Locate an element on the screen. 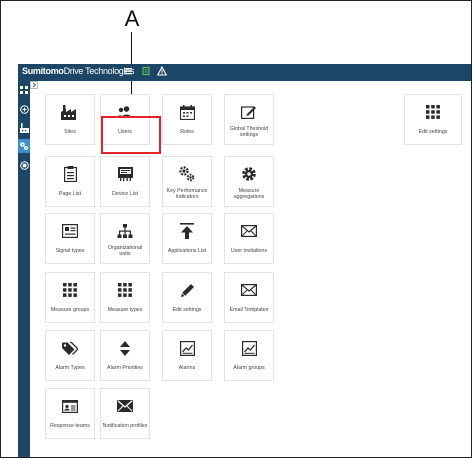 The height and width of the screenshot is (458, 472). tile-response-teams: Response teams is located at coordinates (70, 413).